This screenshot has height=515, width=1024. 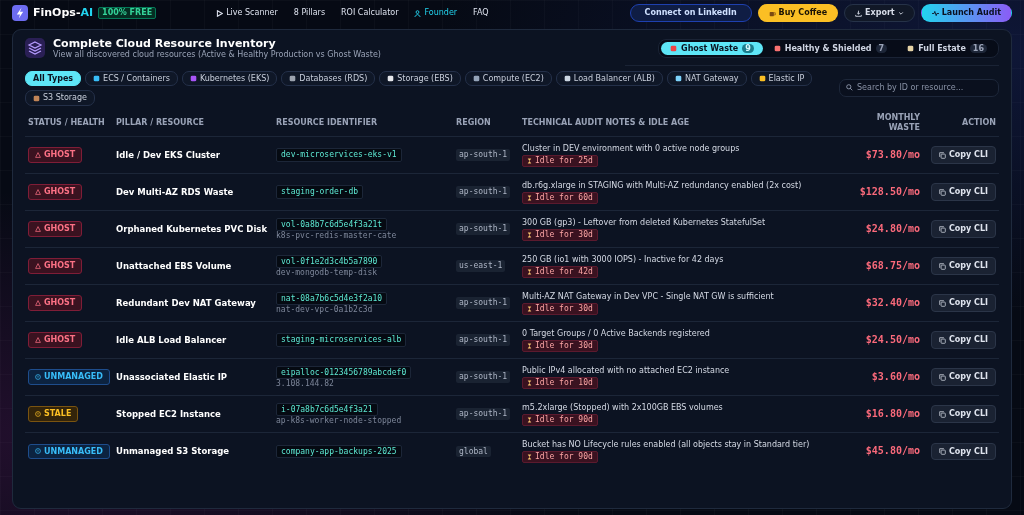 I want to click on coffee-button: Buy Coffee, so click(x=798, y=13).